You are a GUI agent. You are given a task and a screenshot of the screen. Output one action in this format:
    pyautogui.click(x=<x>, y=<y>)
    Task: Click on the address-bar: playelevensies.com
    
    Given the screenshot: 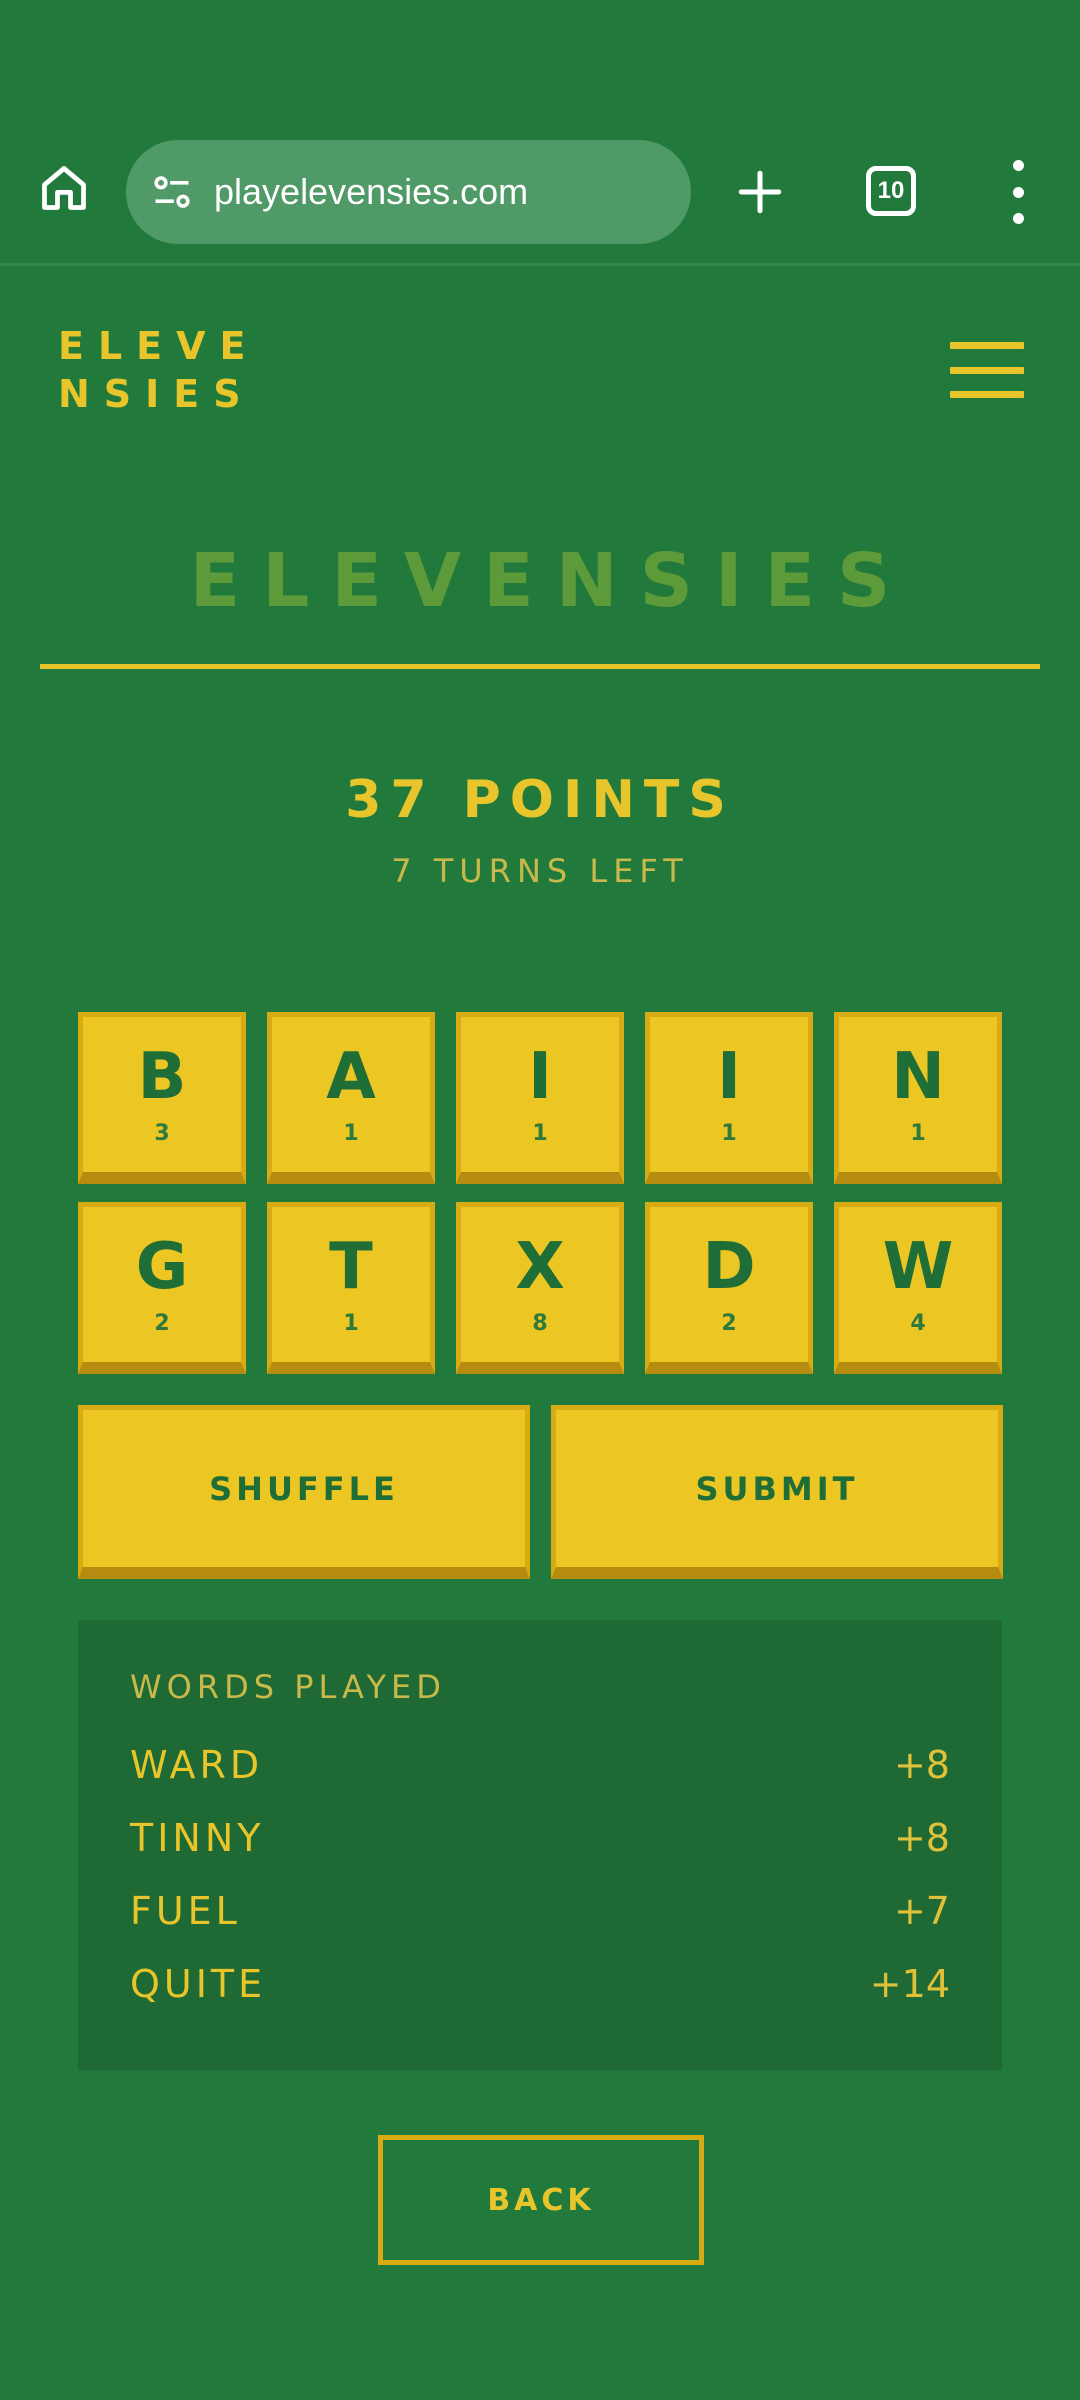 What is the action you would take?
    pyautogui.click(x=408, y=192)
    